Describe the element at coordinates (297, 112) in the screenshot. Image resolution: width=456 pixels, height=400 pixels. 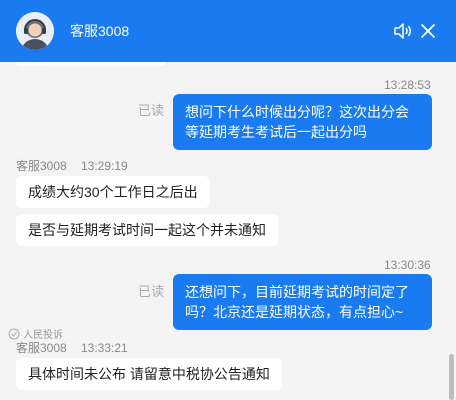
I see `message-line: 想问下什么时候出分呢？这次出分会` at that location.